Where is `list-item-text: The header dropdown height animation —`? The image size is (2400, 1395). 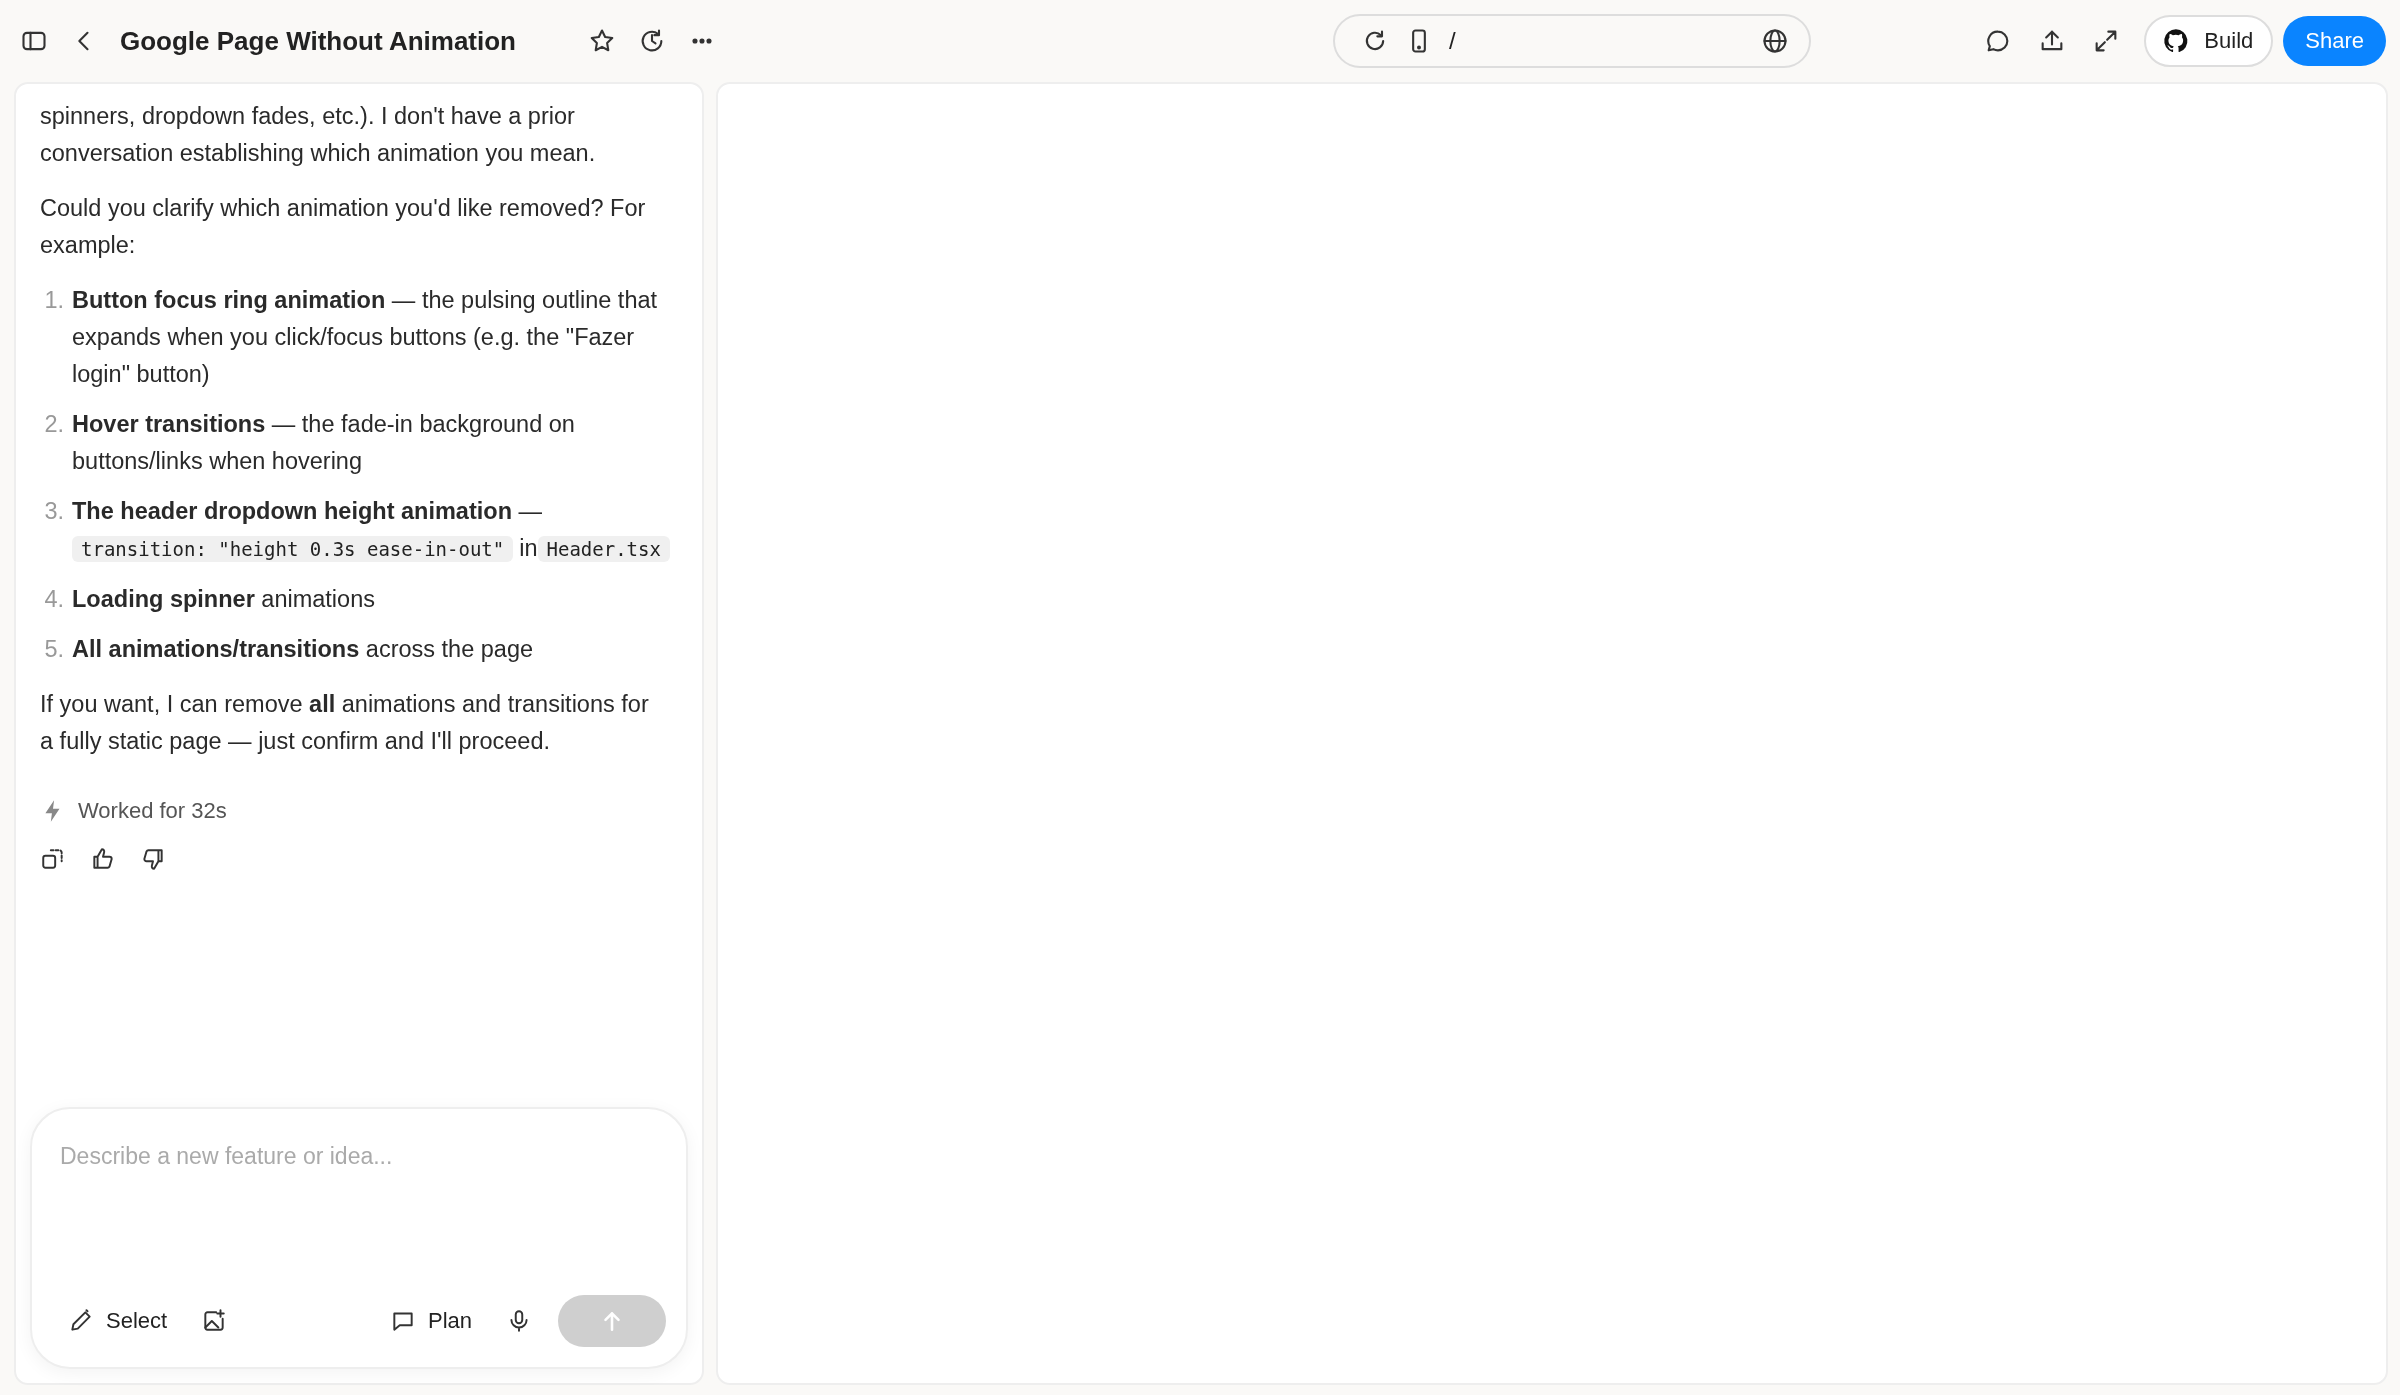
list-item-text: The header dropdown height animation — is located at coordinates (307, 511).